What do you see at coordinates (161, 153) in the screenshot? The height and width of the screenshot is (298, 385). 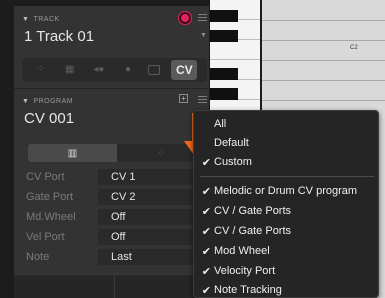 I see `pads-icon: ⁘` at bounding box center [161, 153].